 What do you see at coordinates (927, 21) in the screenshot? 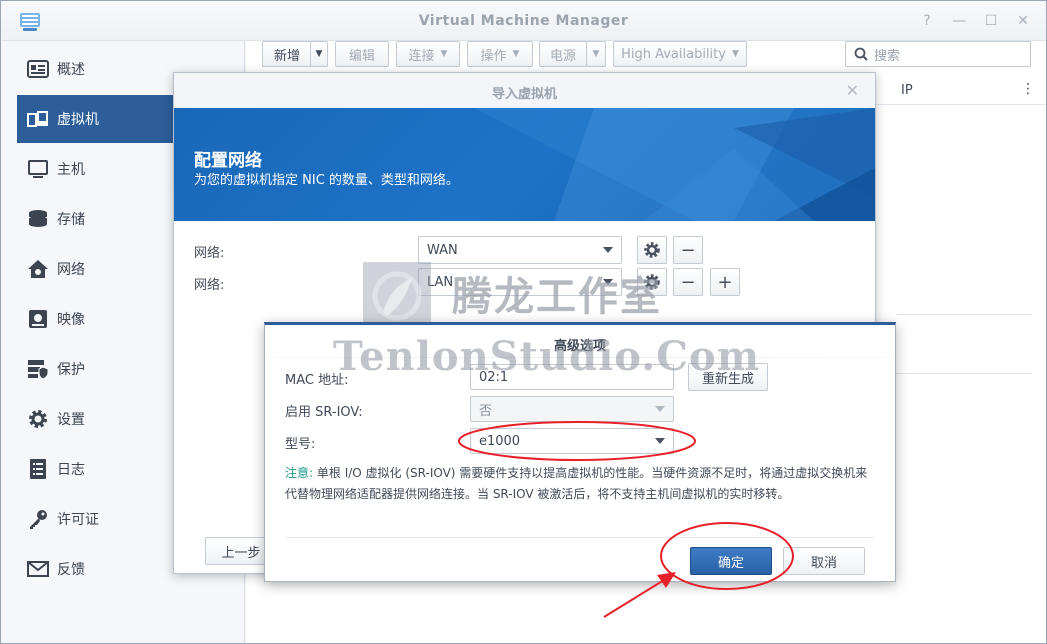
I see `help-icon: ?` at bounding box center [927, 21].